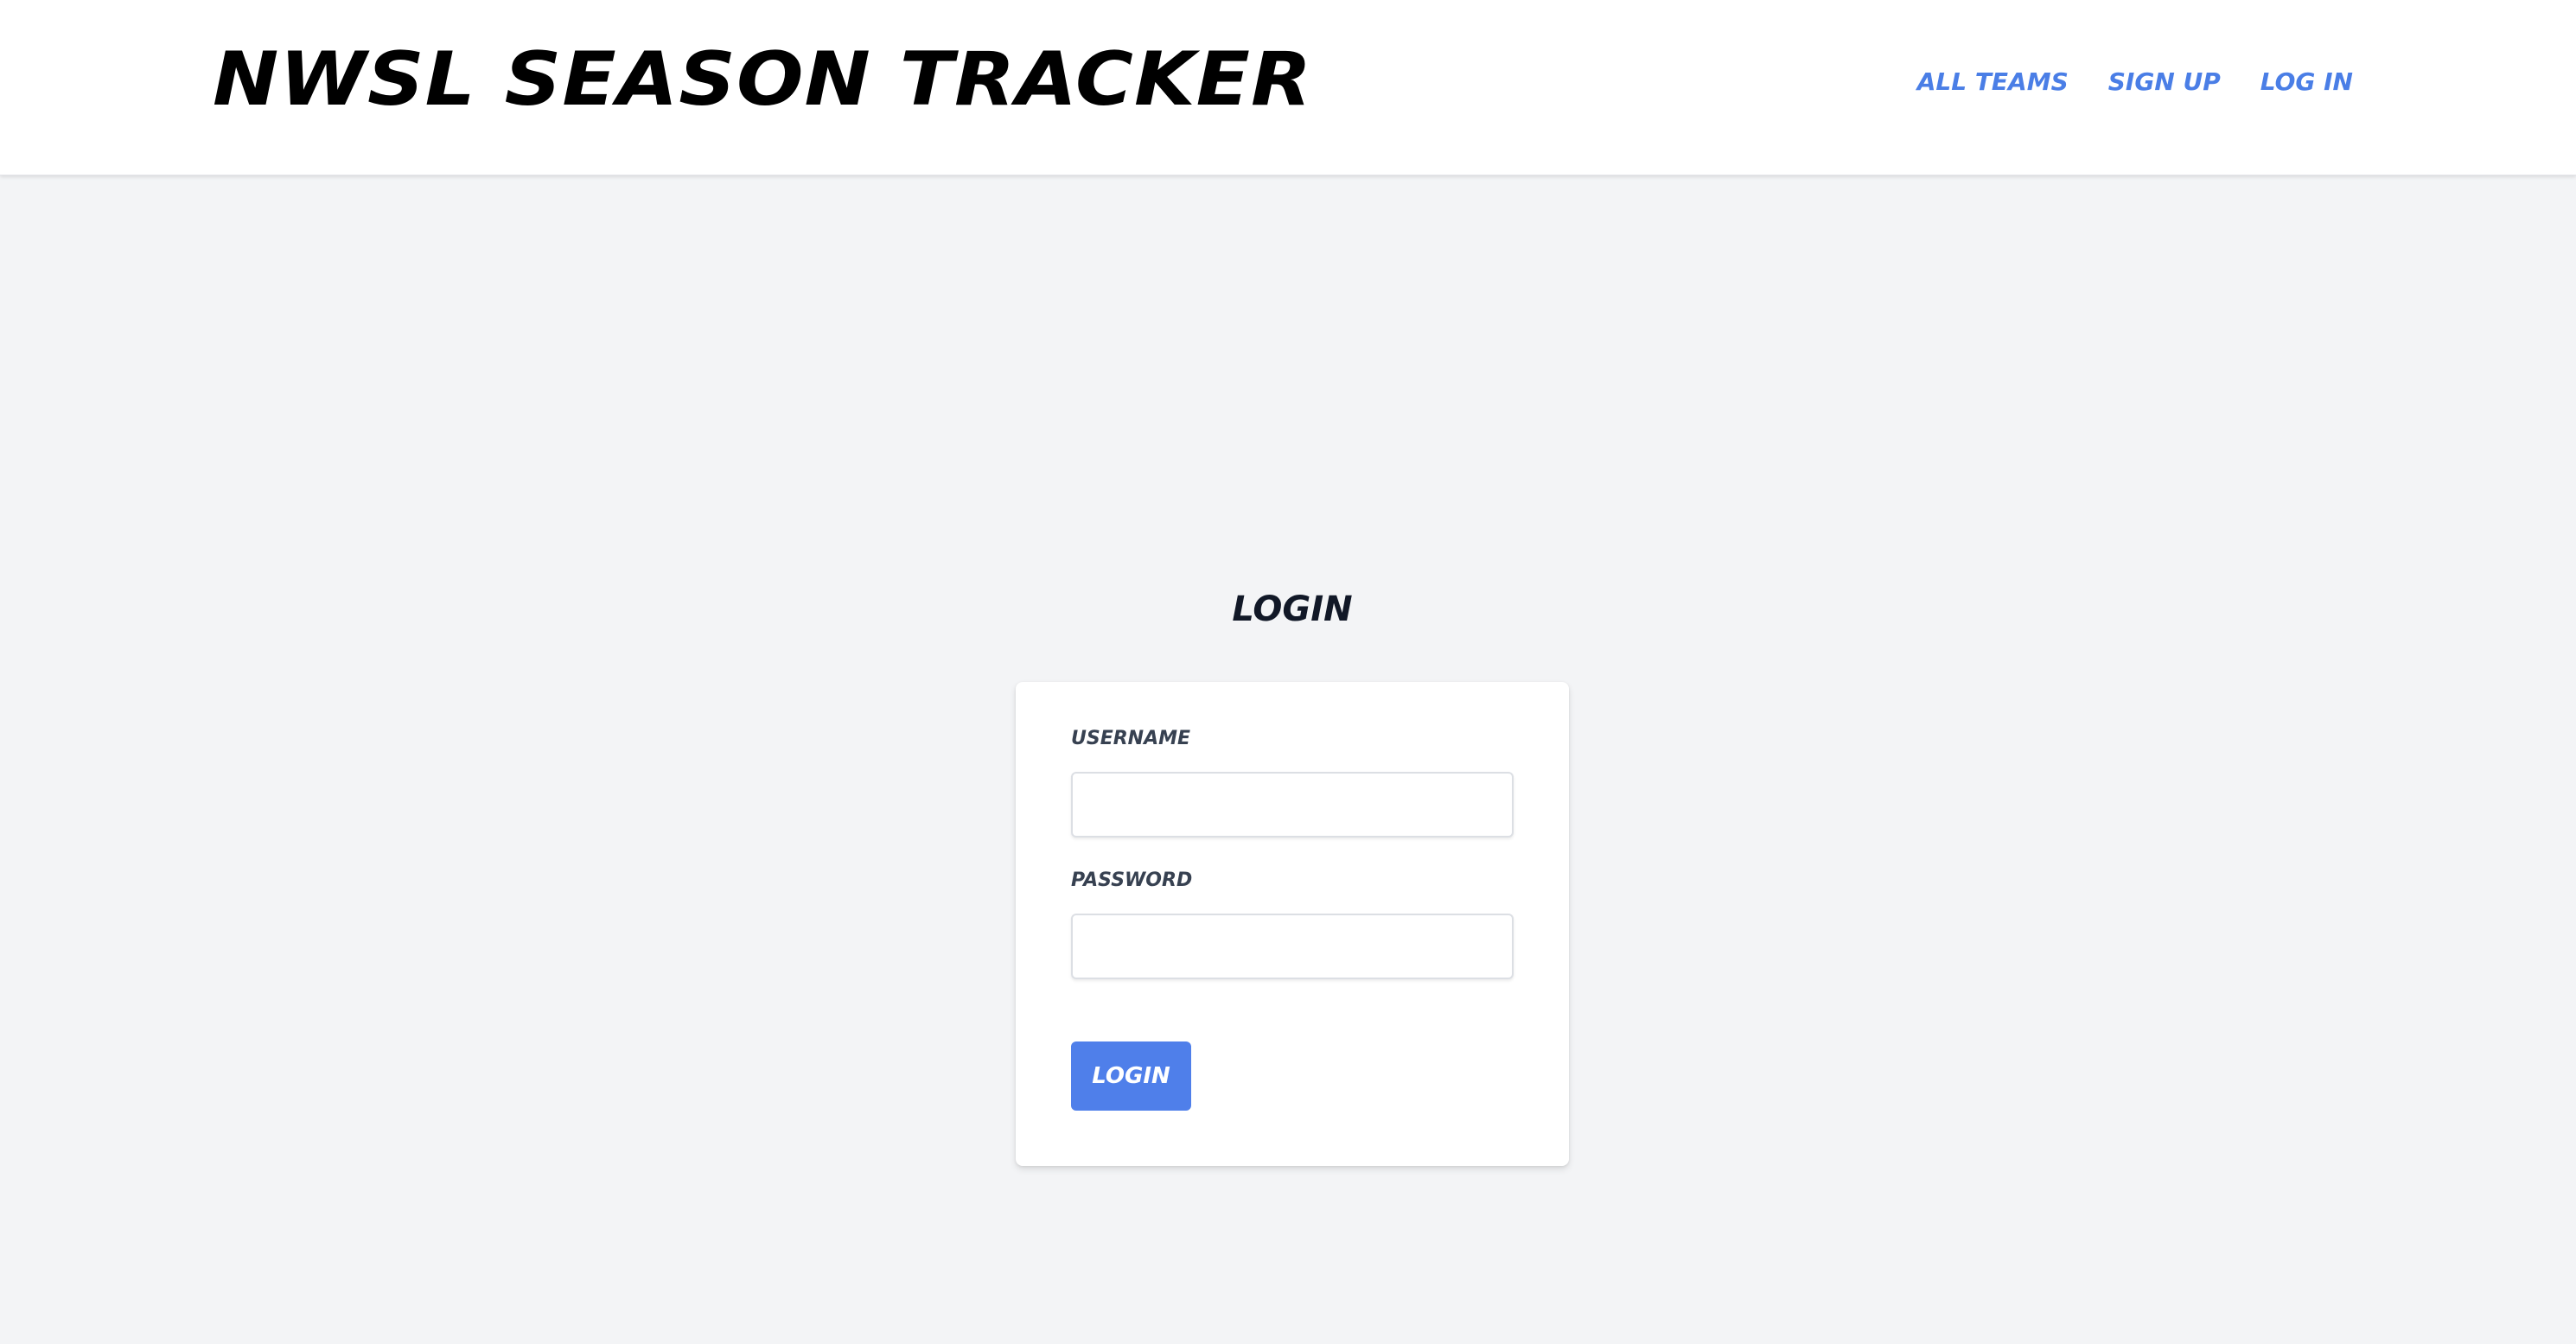  I want to click on login-form: USERNAME PASSWORD LOGIN, so click(1292, 924).